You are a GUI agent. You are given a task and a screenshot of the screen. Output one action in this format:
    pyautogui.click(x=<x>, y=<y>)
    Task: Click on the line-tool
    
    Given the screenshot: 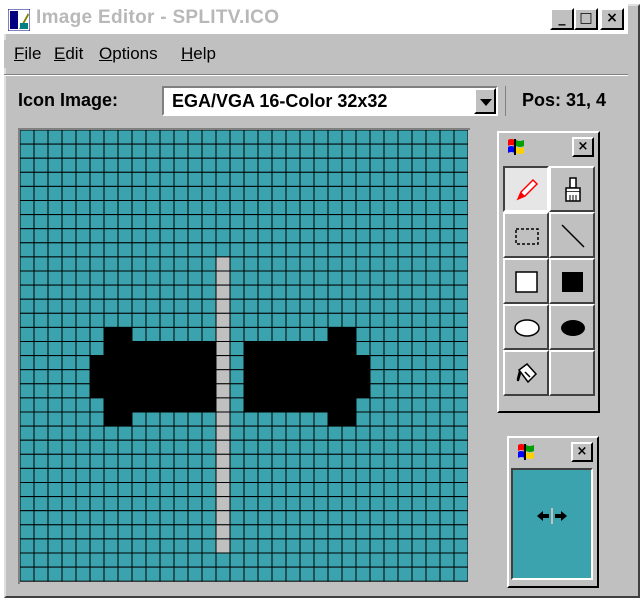 What is the action you would take?
    pyautogui.click(x=572, y=235)
    